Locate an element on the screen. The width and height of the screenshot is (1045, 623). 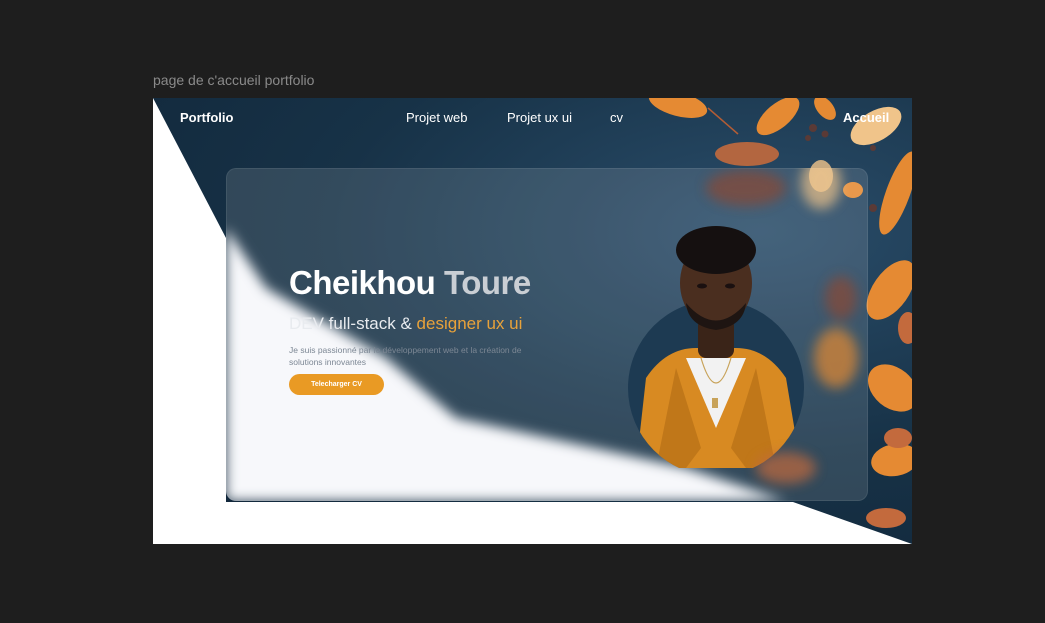
nav-link-projet-ux-ui: Projet ux ui is located at coordinates (539, 117).